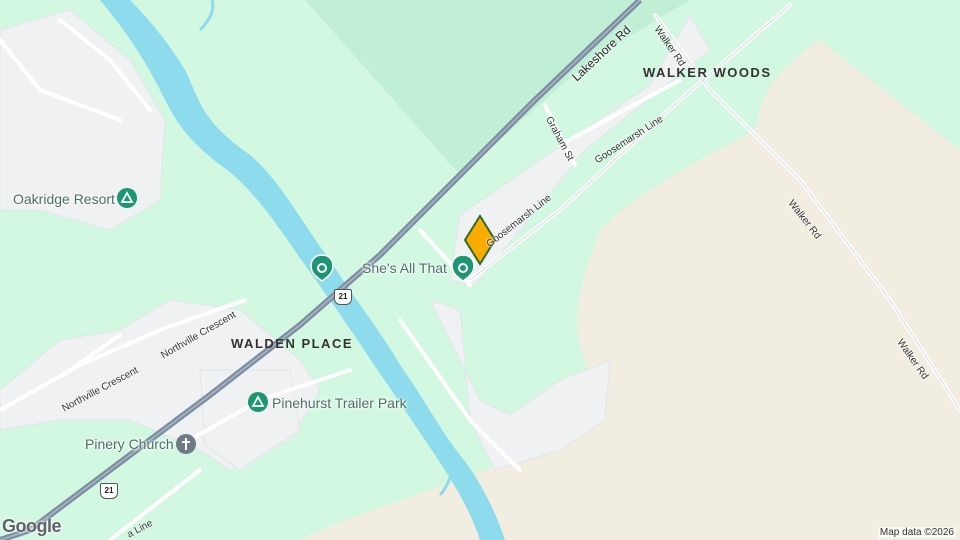 The height and width of the screenshot is (540, 960). What do you see at coordinates (916, 532) in the screenshot?
I see `map-attribution: Map data ©2026` at bounding box center [916, 532].